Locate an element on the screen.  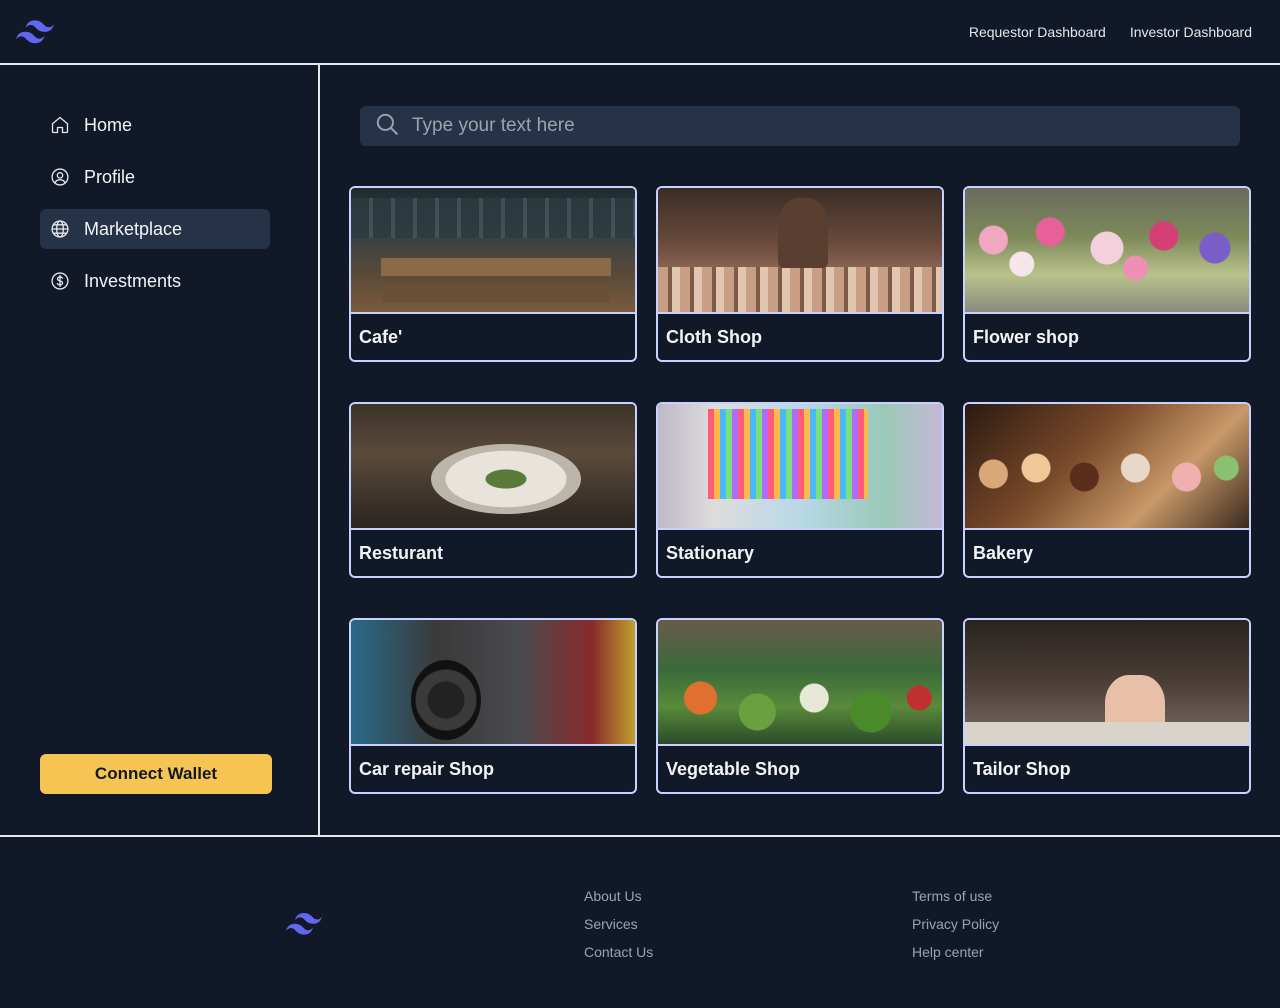
user-circle-icon is located at coordinates (60, 177).